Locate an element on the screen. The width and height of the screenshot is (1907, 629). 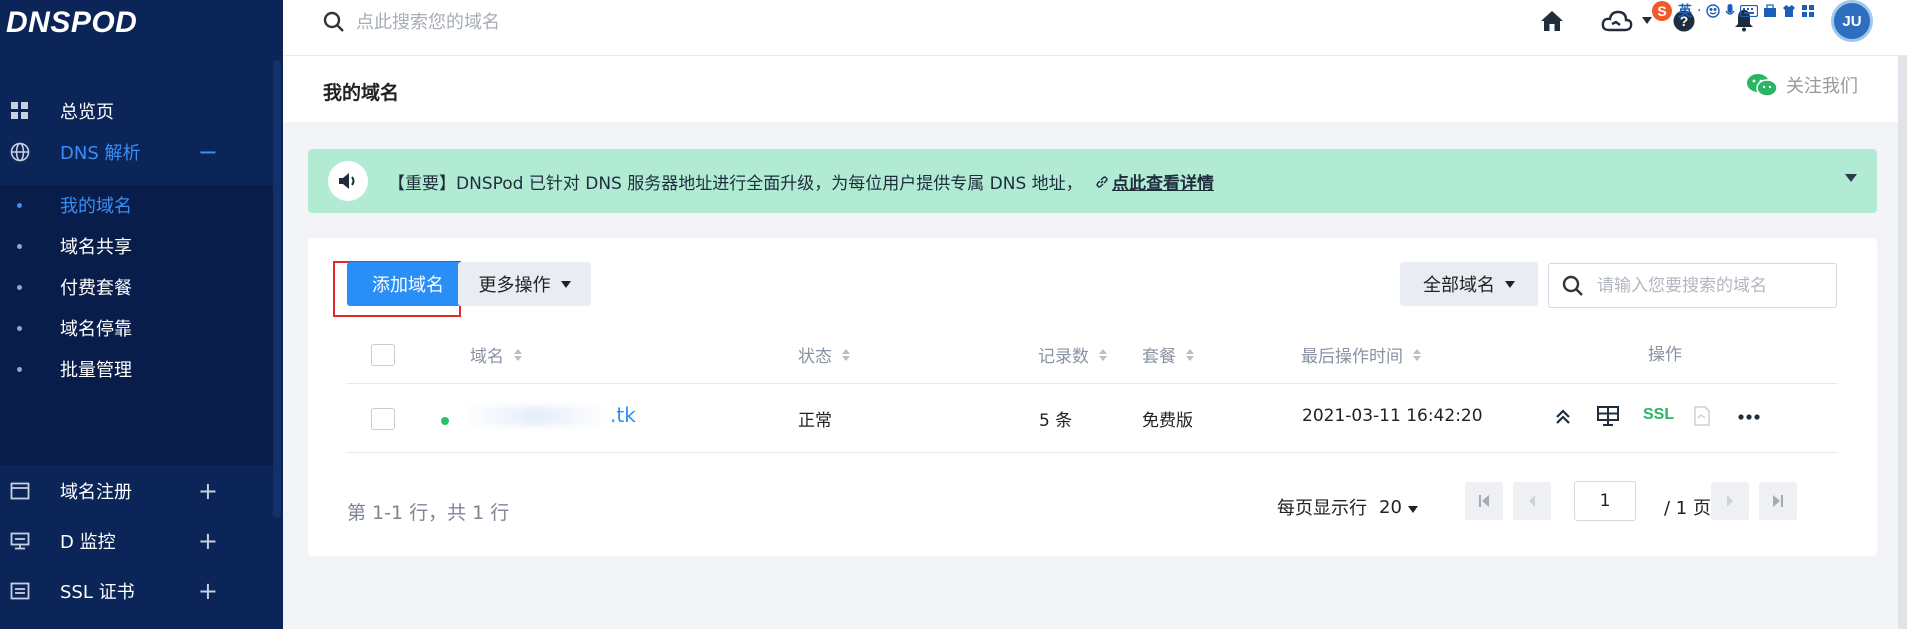
ime-toolbar: S 英 · is located at coordinates (1756, 11).